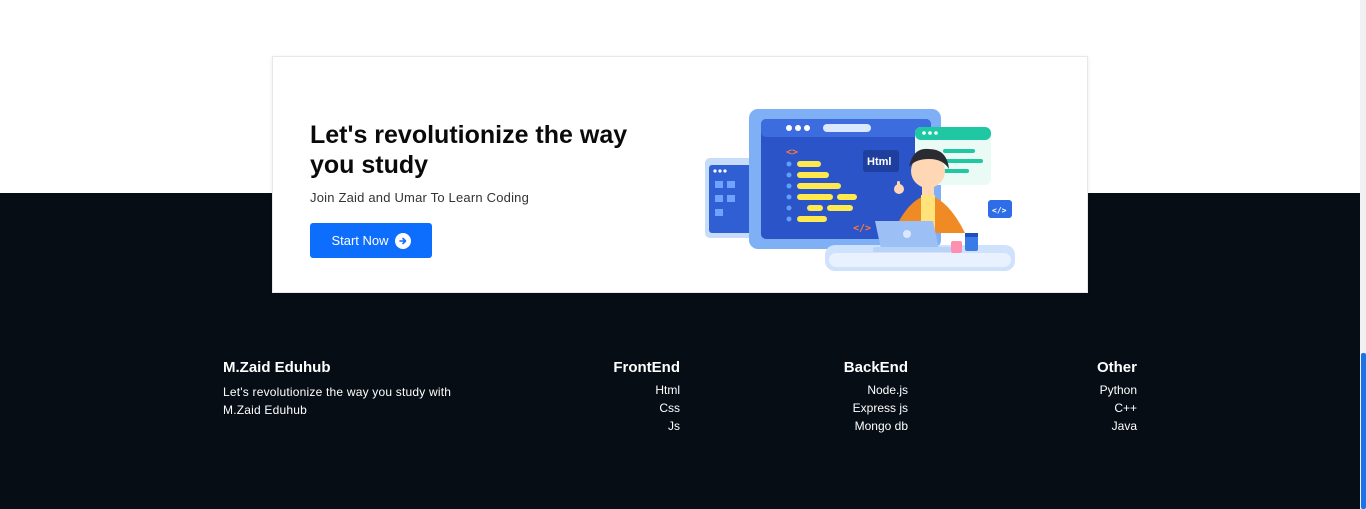 This screenshot has height=509, width=1366. Describe the element at coordinates (646, 408) in the screenshot. I see `footer-link-css: Css` at that location.